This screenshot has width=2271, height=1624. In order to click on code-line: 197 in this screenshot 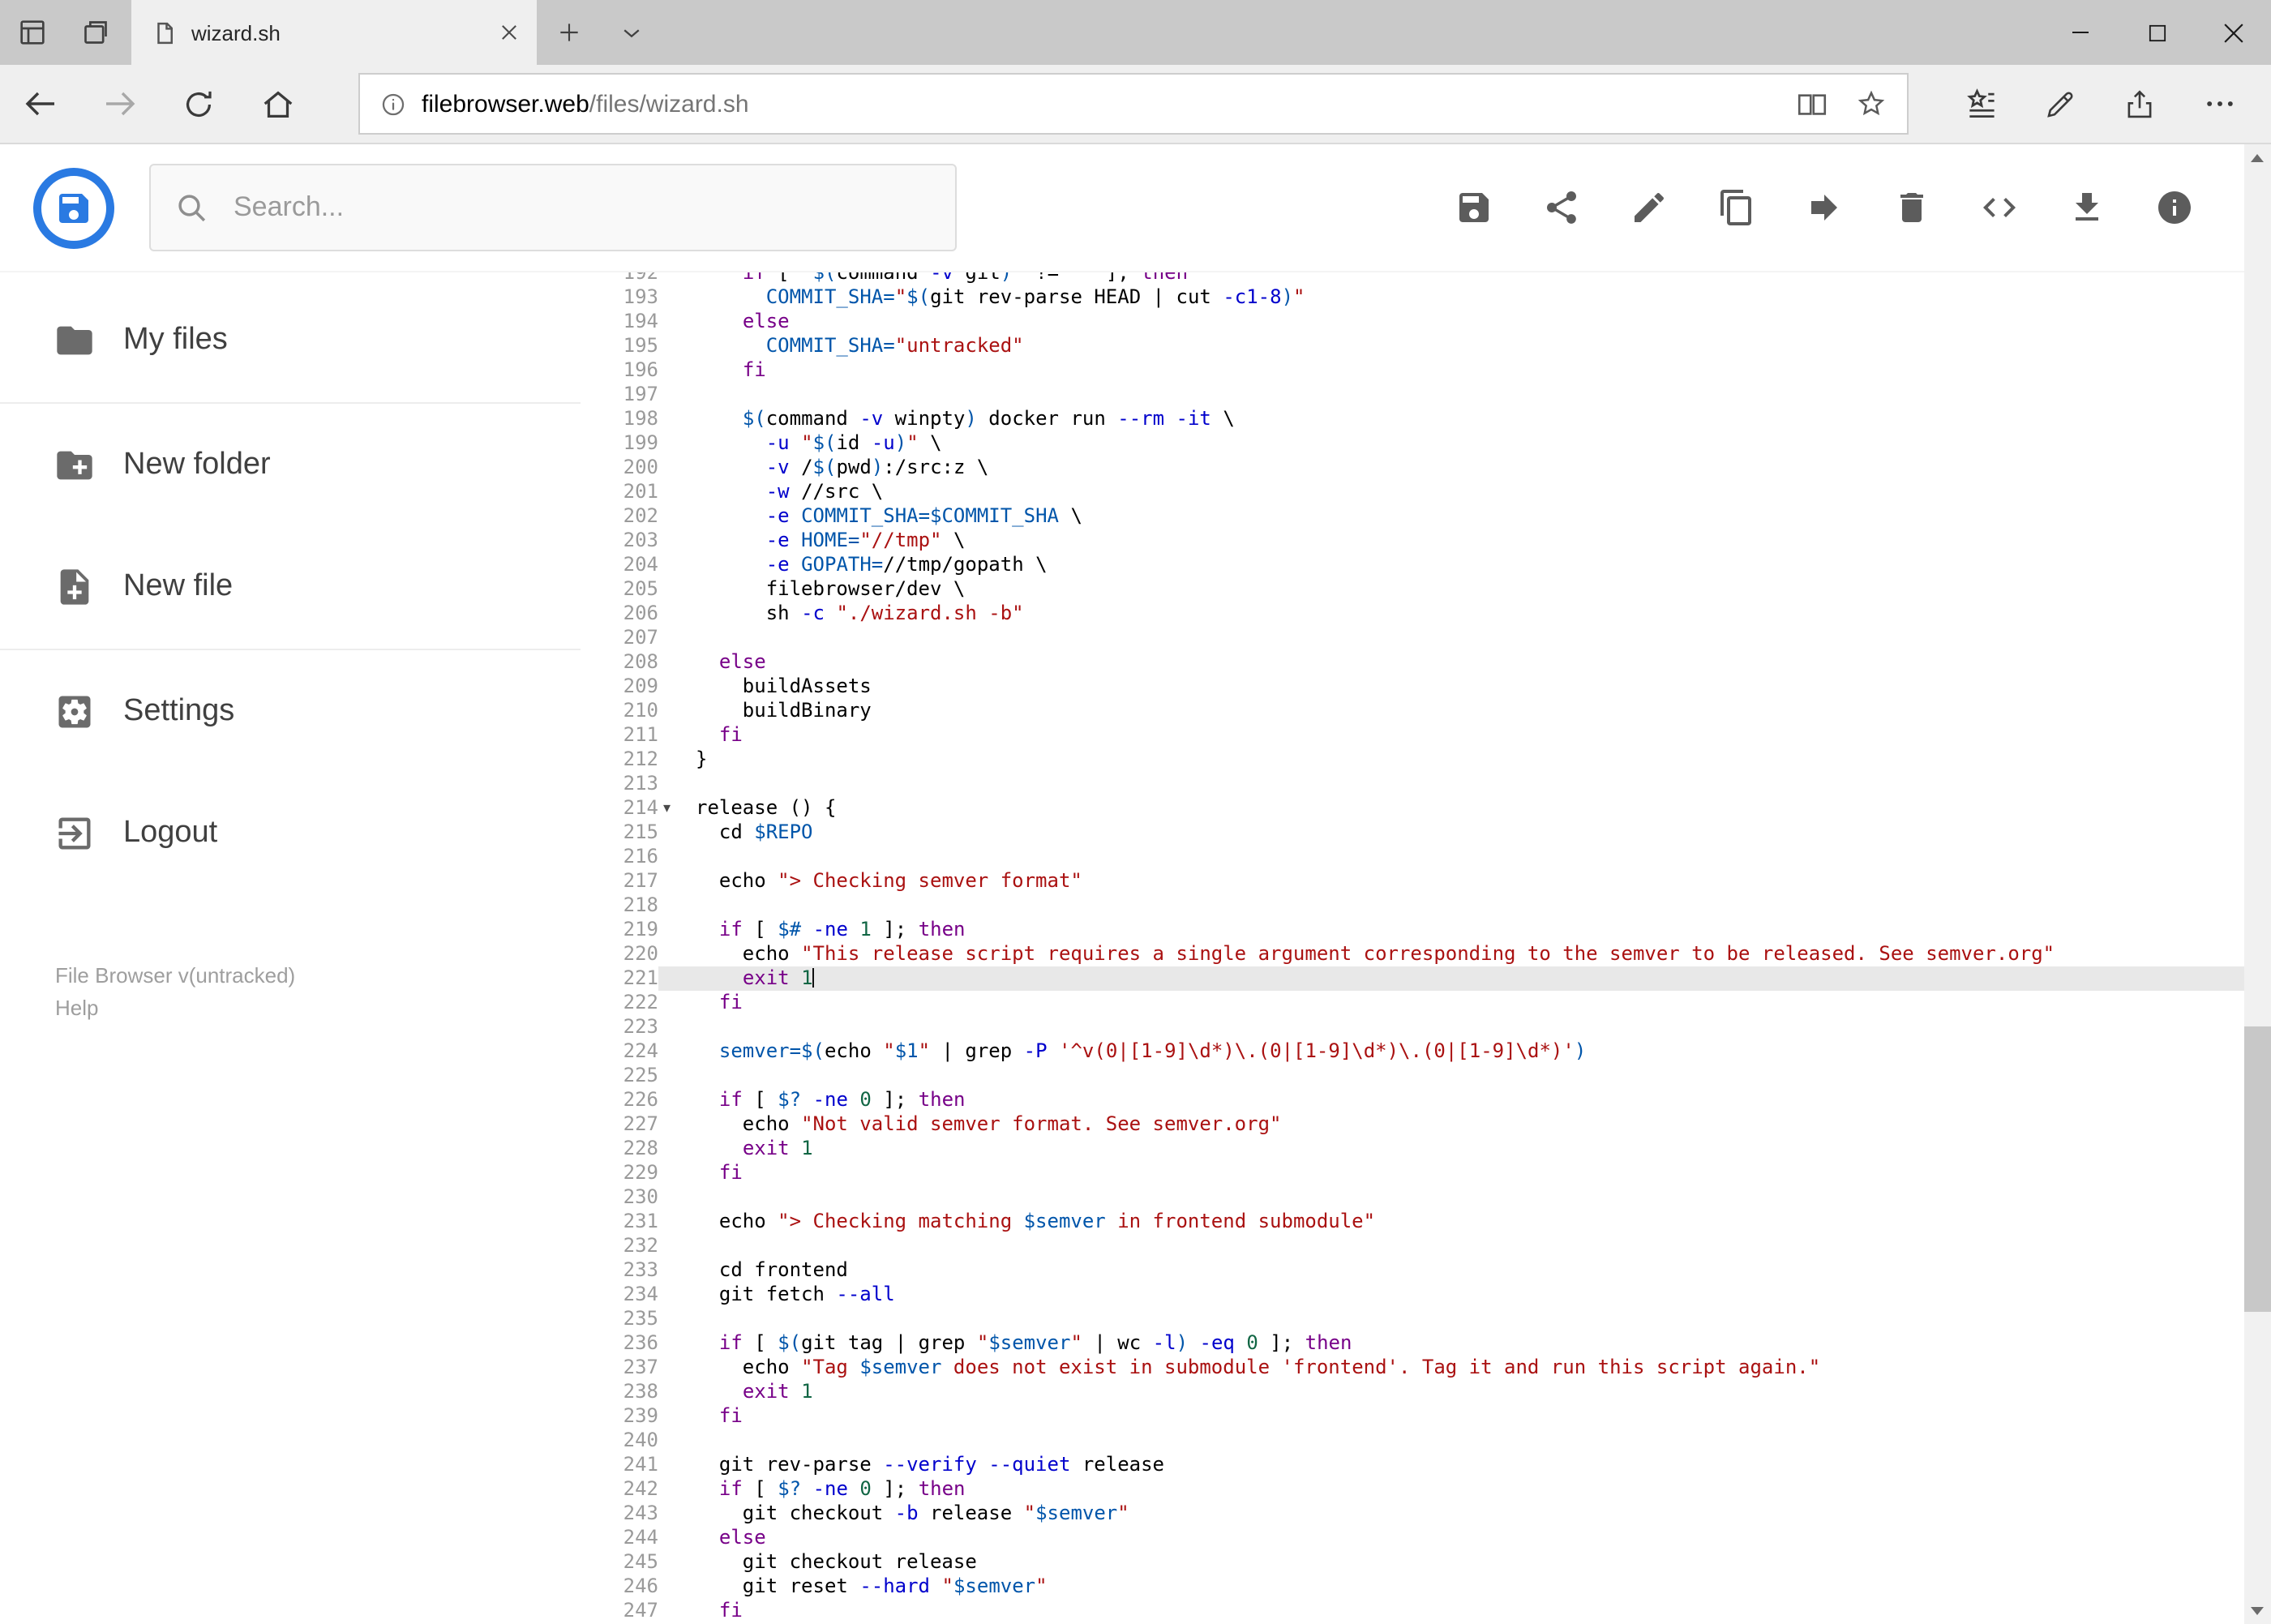, I will do `click(1412, 395)`.